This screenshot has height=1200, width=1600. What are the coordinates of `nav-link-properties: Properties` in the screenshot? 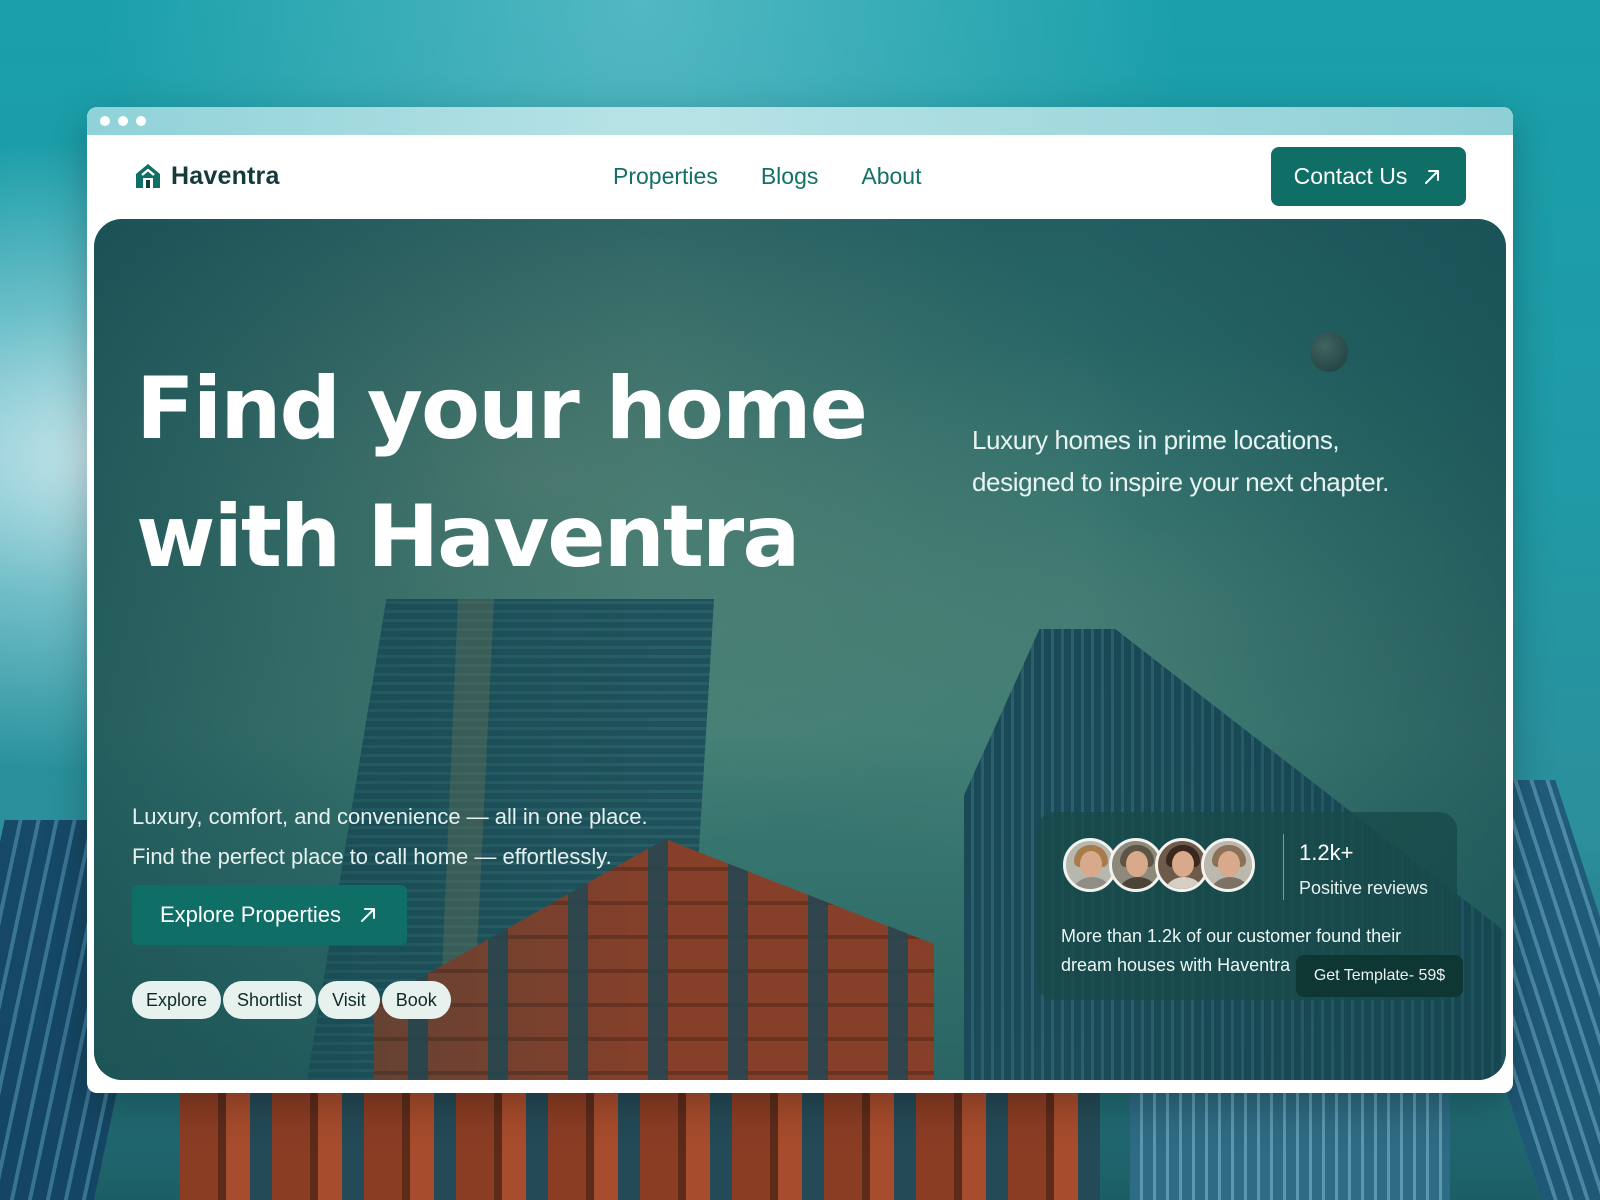 It's located at (665, 176).